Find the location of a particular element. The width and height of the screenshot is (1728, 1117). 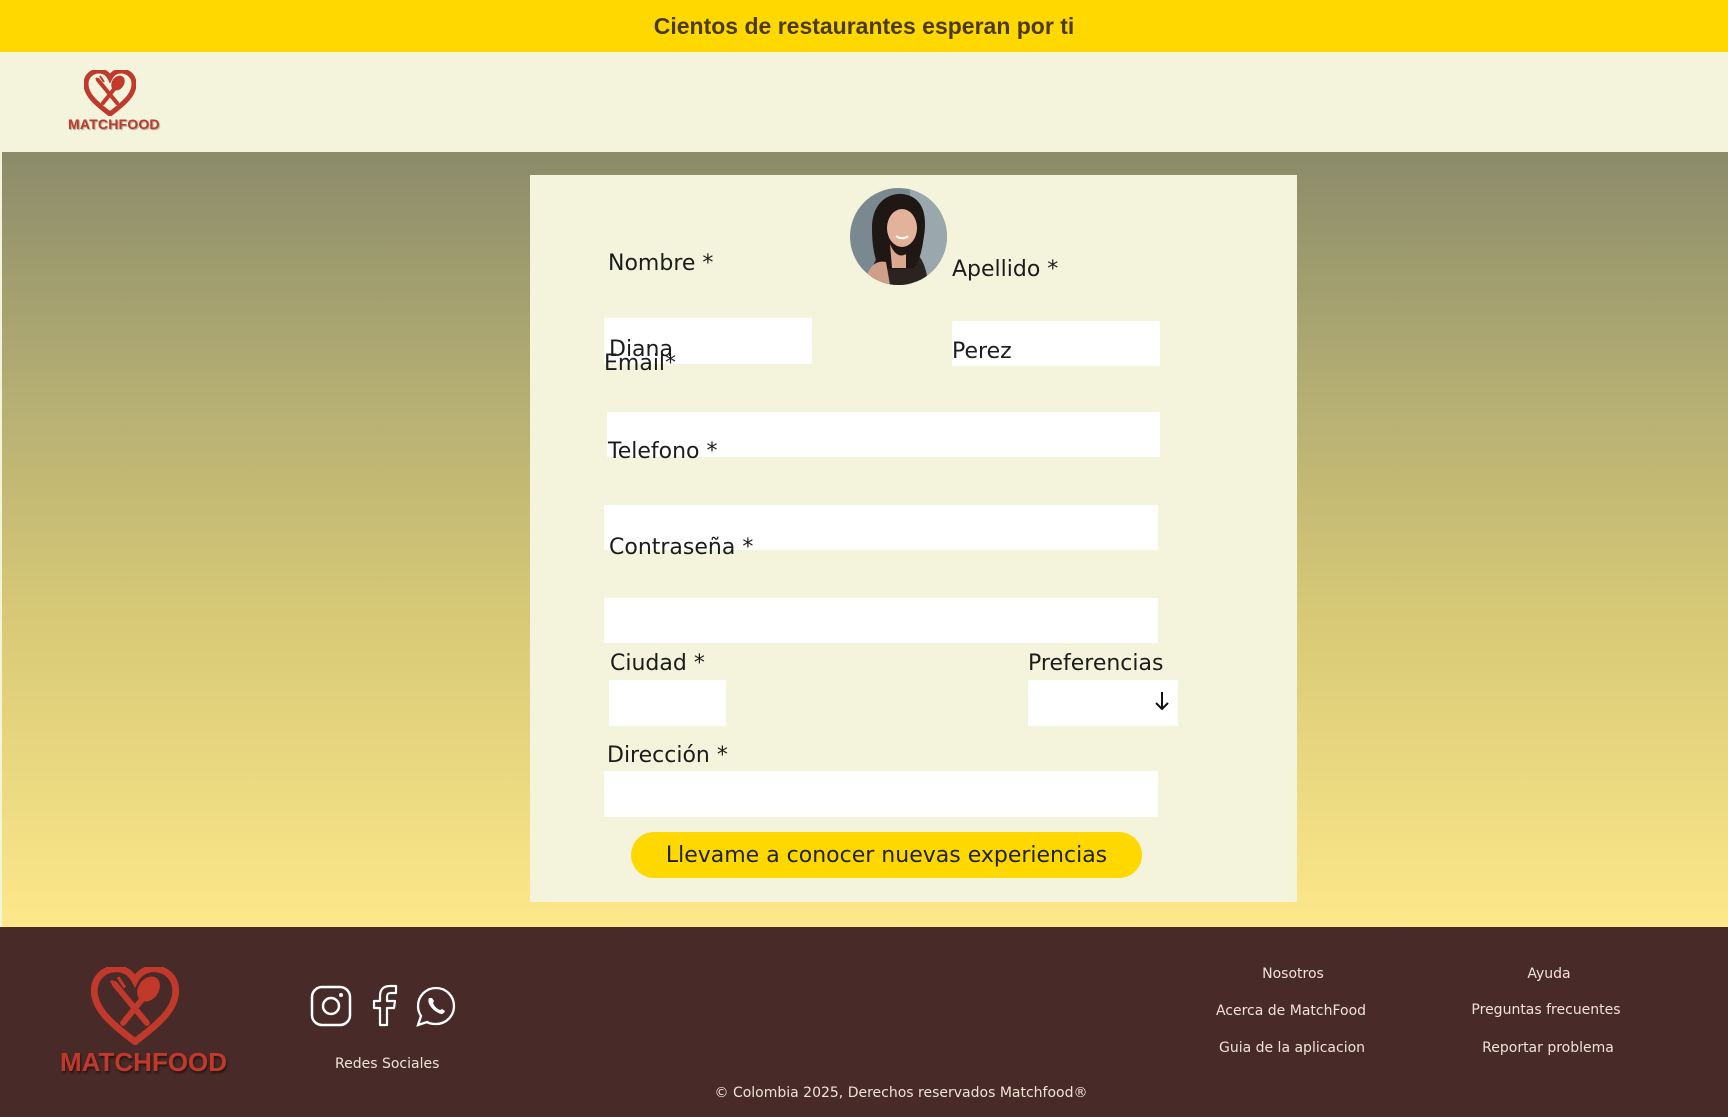

footer-link-preguntas: Preguntas frecuentes is located at coordinates (1545, 1010).